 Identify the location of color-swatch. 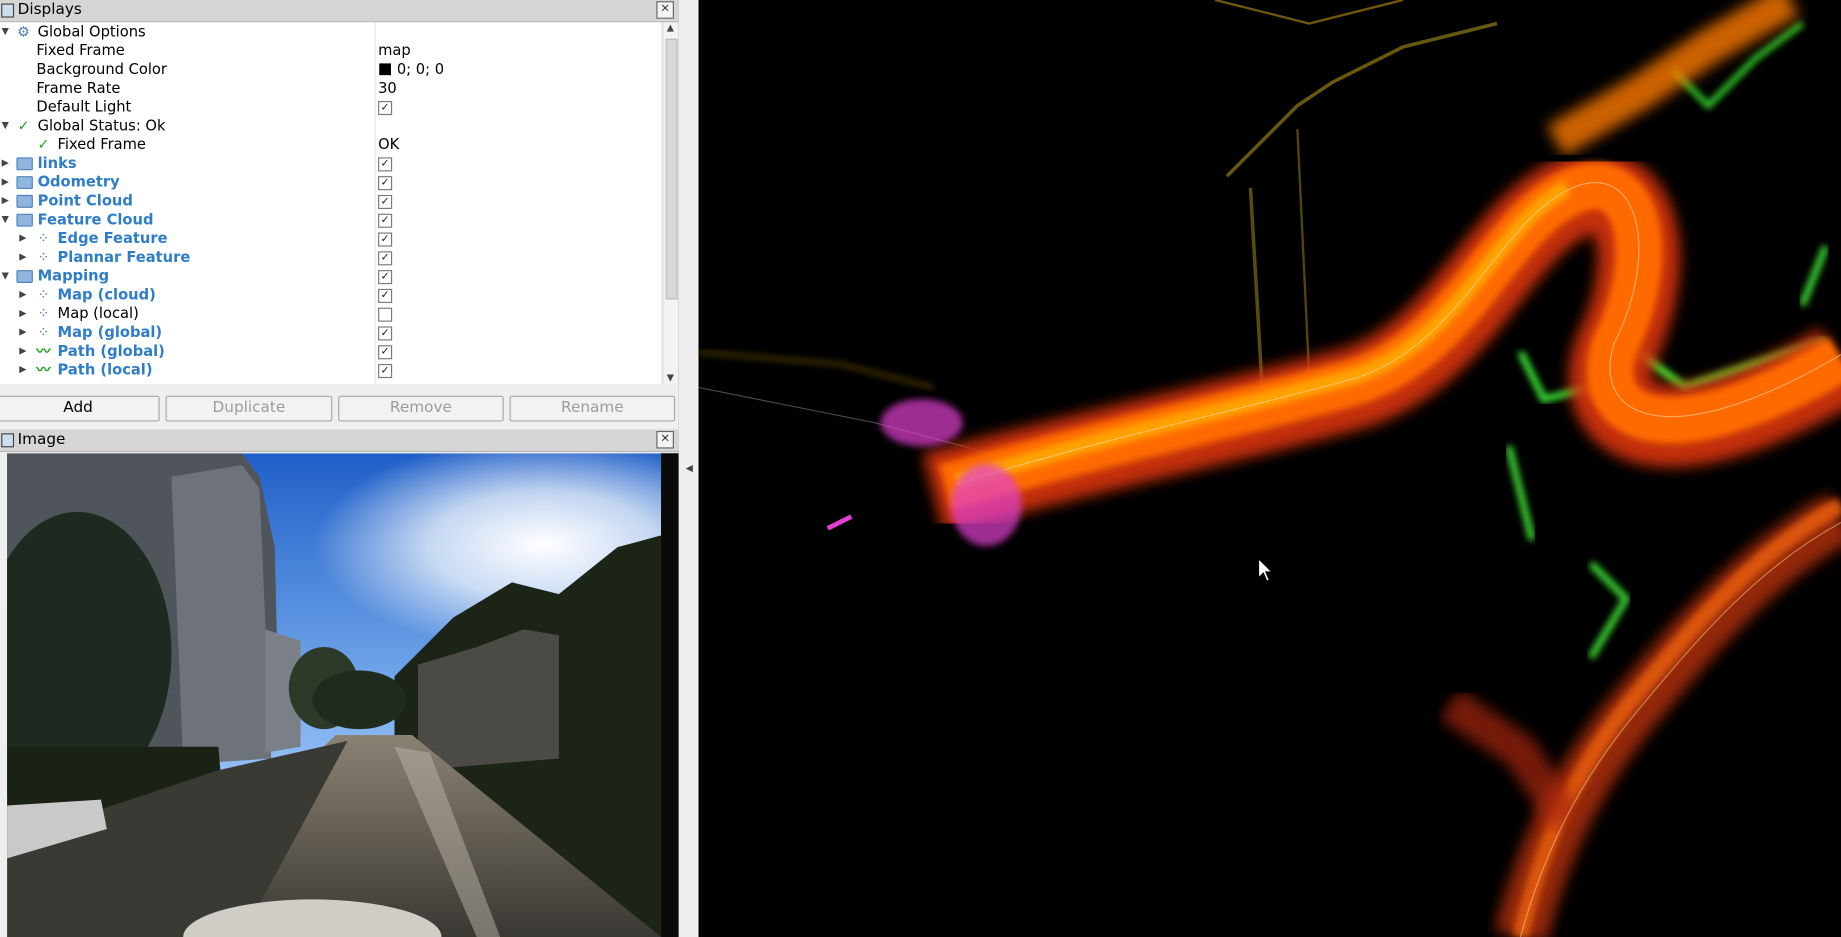
(385, 69).